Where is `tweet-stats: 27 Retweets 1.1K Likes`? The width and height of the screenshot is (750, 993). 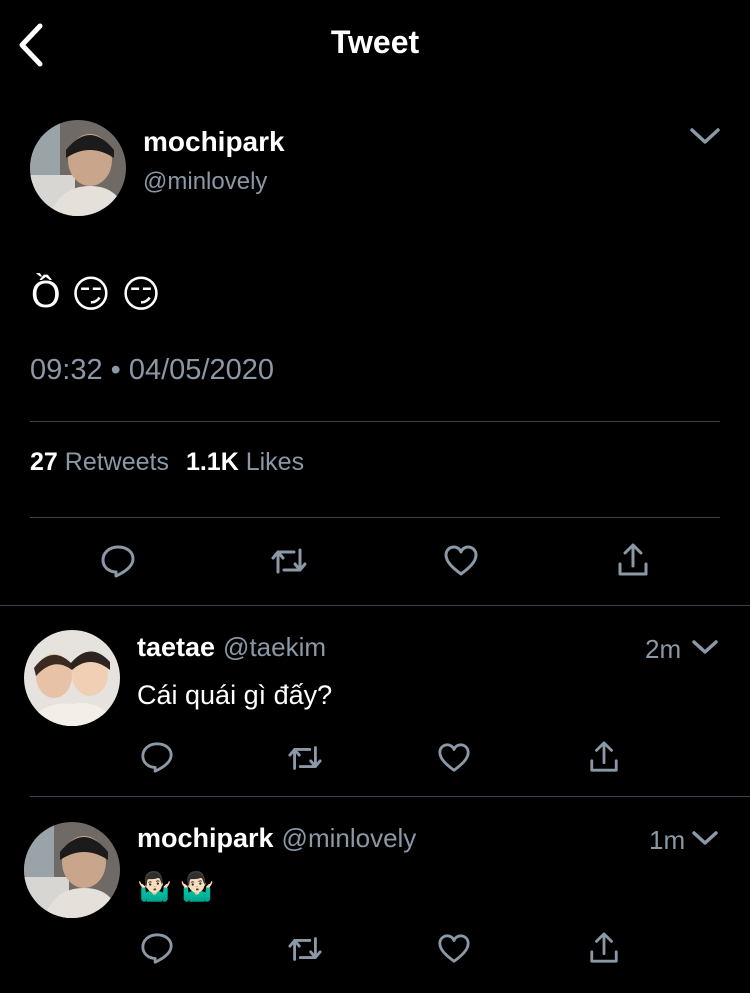 tweet-stats: 27 Retweets 1.1K Likes is located at coordinates (167, 462).